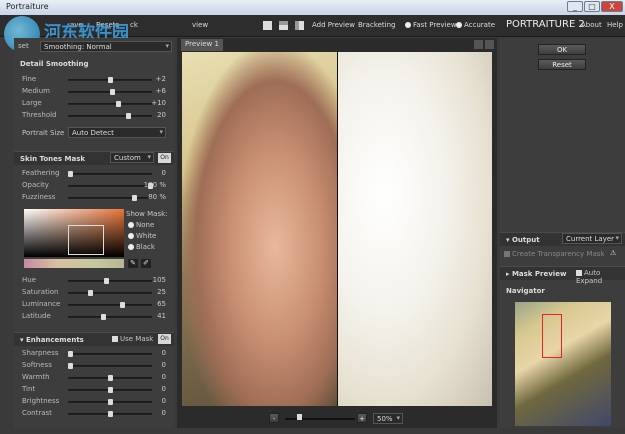  I want to click on accurate-radio: Accurate, so click(475, 25).